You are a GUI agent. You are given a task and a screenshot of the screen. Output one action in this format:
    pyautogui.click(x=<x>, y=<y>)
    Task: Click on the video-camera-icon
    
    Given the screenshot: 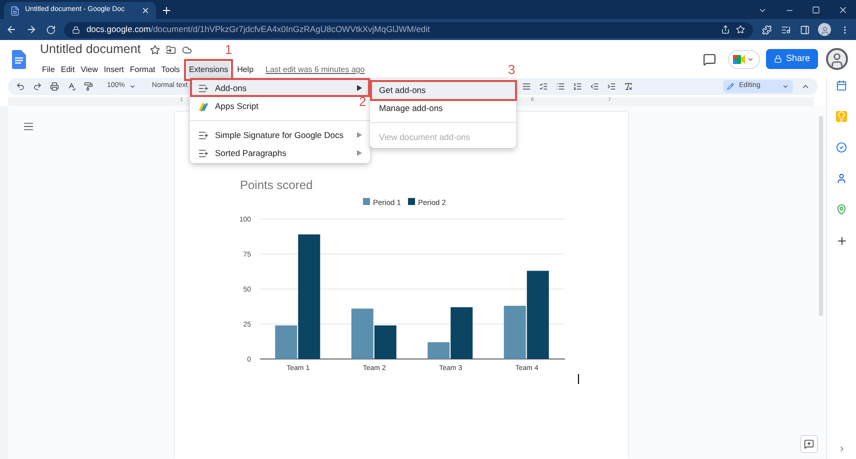 What is the action you would take?
    pyautogui.click(x=739, y=59)
    